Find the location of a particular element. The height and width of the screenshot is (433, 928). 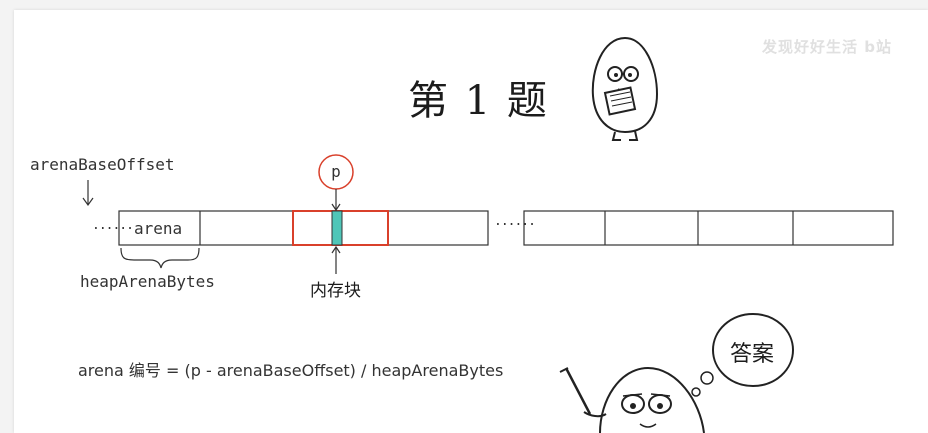

answer-bubble-text: 答案 is located at coordinates (752, 352).